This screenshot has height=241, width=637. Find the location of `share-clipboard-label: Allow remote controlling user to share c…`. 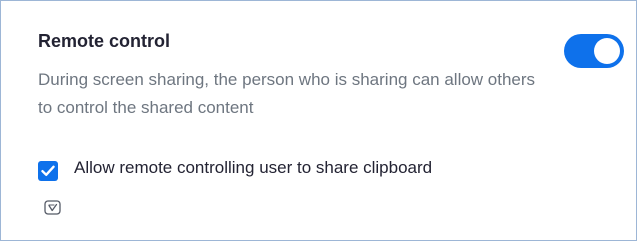

share-clipboard-label: Allow remote controlling user to share c… is located at coordinates (253, 167).